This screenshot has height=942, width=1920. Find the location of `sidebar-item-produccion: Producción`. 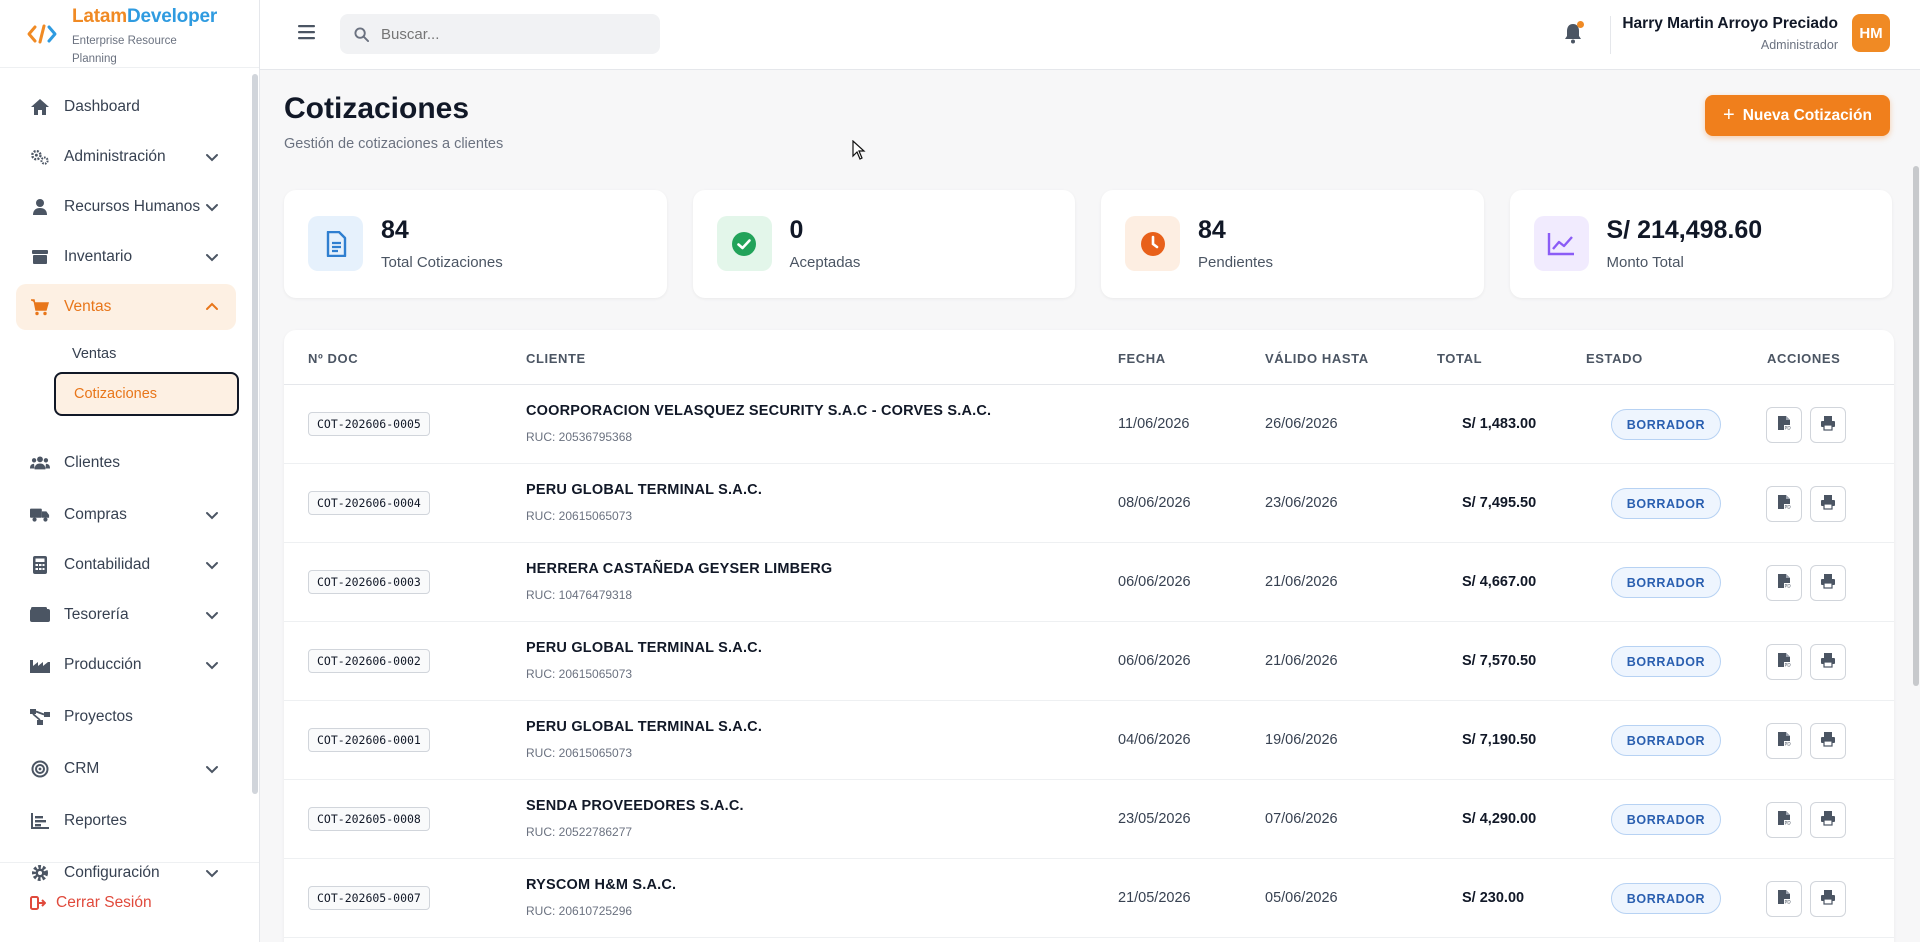

sidebar-item-produccion: Producción is located at coordinates (126, 665).